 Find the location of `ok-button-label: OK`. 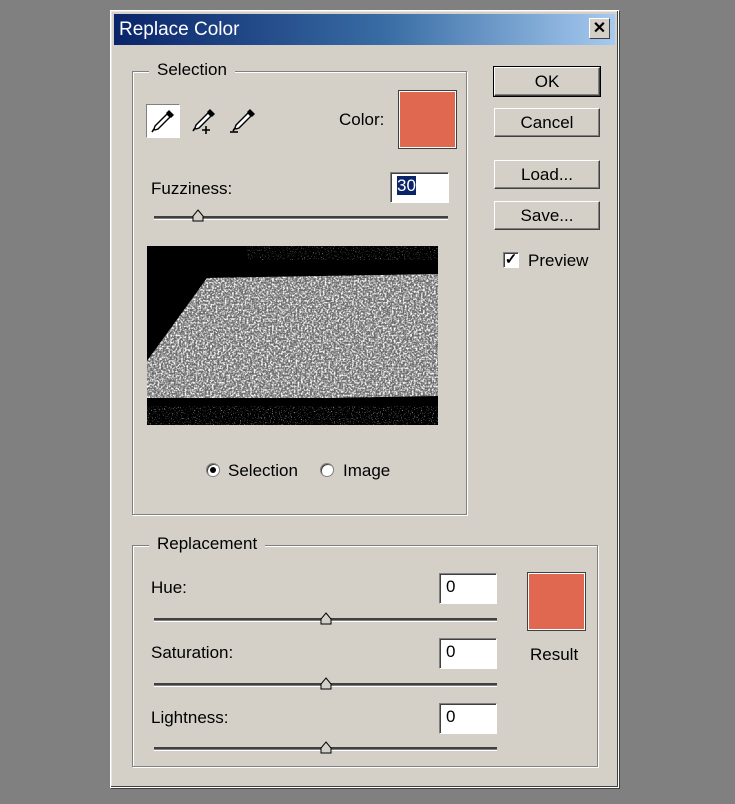

ok-button-label: OK is located at coordinates (547, 81).